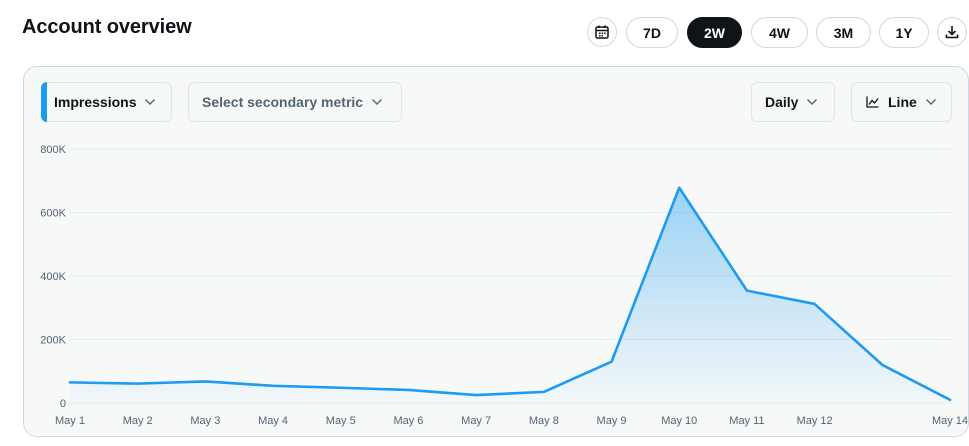 Image resolution: width=969 pixels, height=446 pixels. Describe the element at coordinates (612, 421) in the screenshot. I see `x-tick-label: May 9` at that location.